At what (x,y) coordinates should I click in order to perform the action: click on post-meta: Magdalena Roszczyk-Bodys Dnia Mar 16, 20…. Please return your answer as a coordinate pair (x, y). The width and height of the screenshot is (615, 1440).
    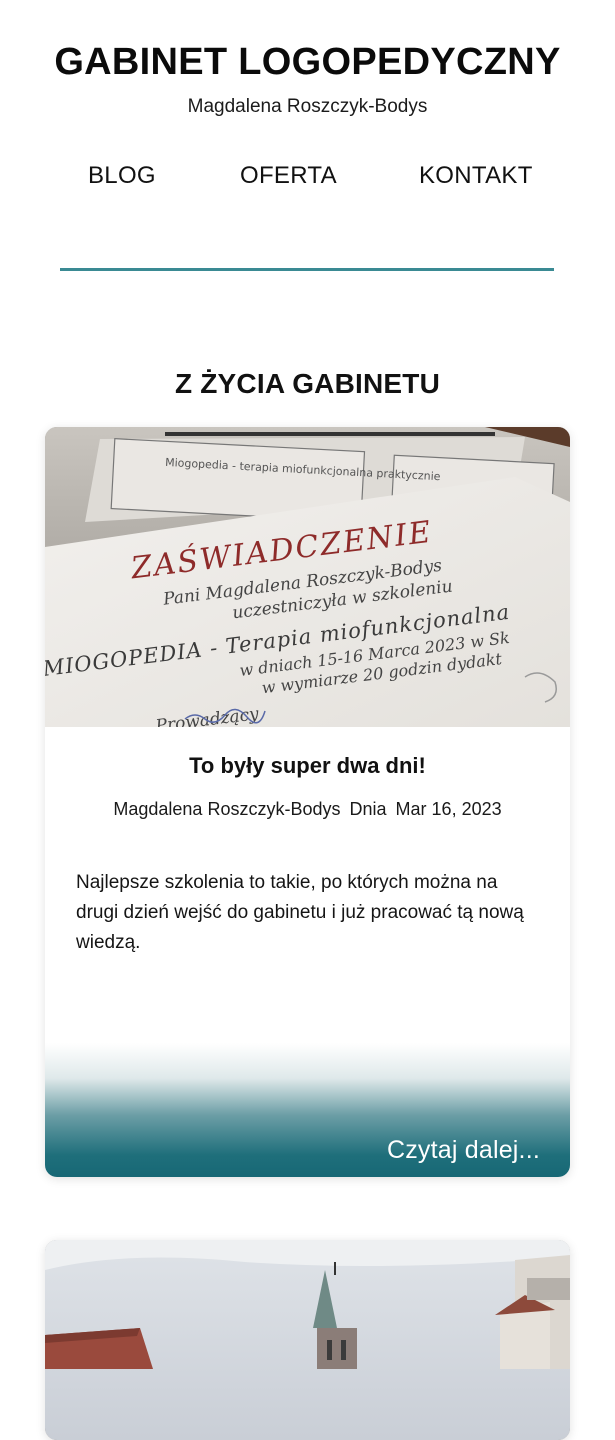
    Looking at the image, I should click on (307, 809).